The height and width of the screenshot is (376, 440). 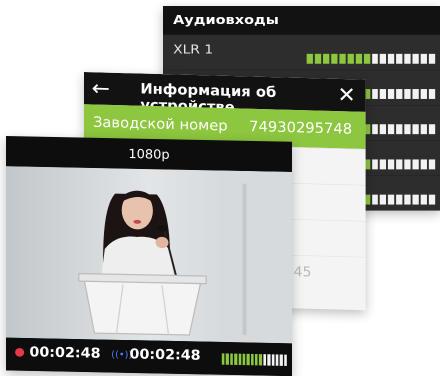 What do you see at coordinates (149, 154) in the screenshot?
I see `resolution-label: 1080p` at bounding box center [149, 154].